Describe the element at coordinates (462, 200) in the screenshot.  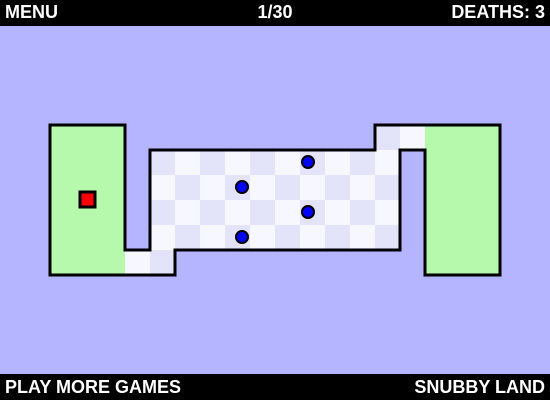
I see `finish-zone` at that location.